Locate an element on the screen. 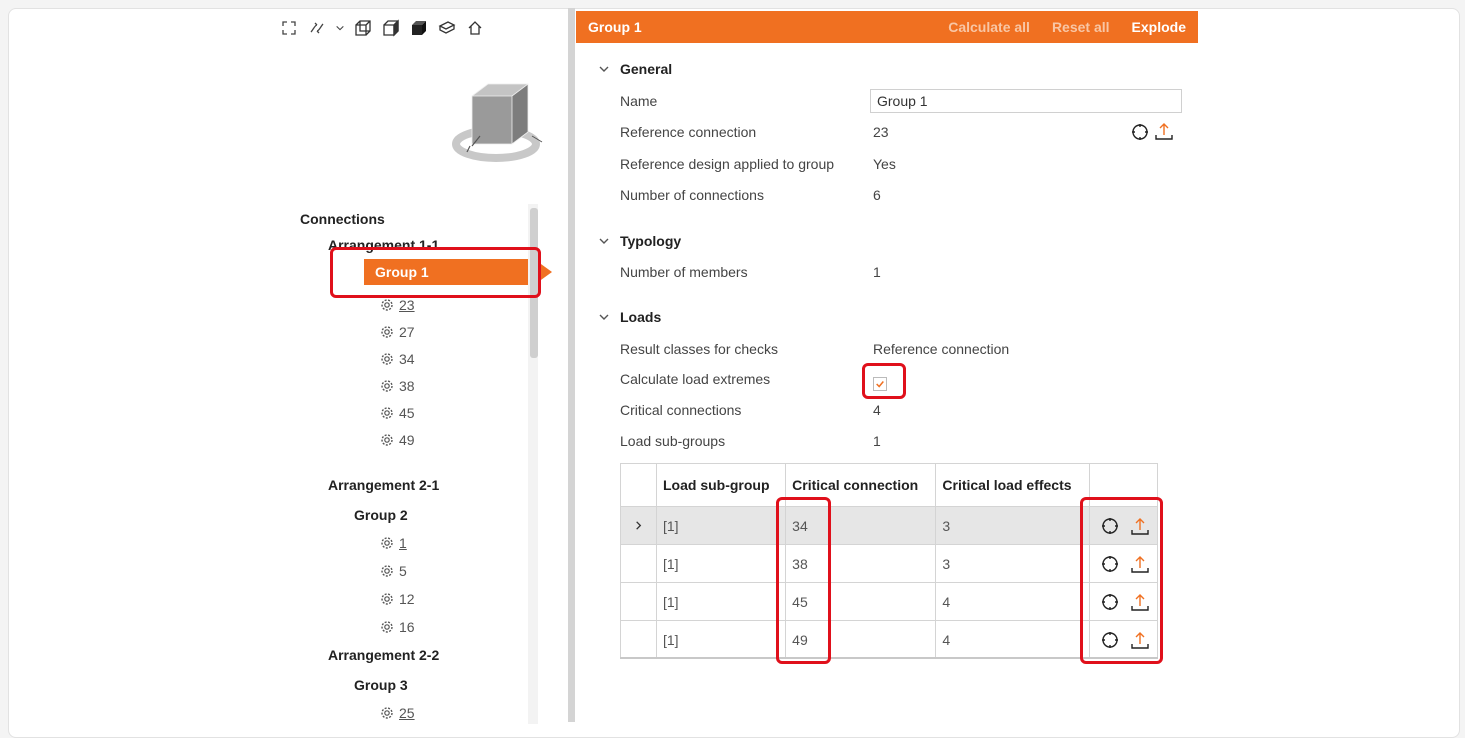 The image size is (1465, 738). number-of-connections-value: 6 is located at coordinates (877, 195).